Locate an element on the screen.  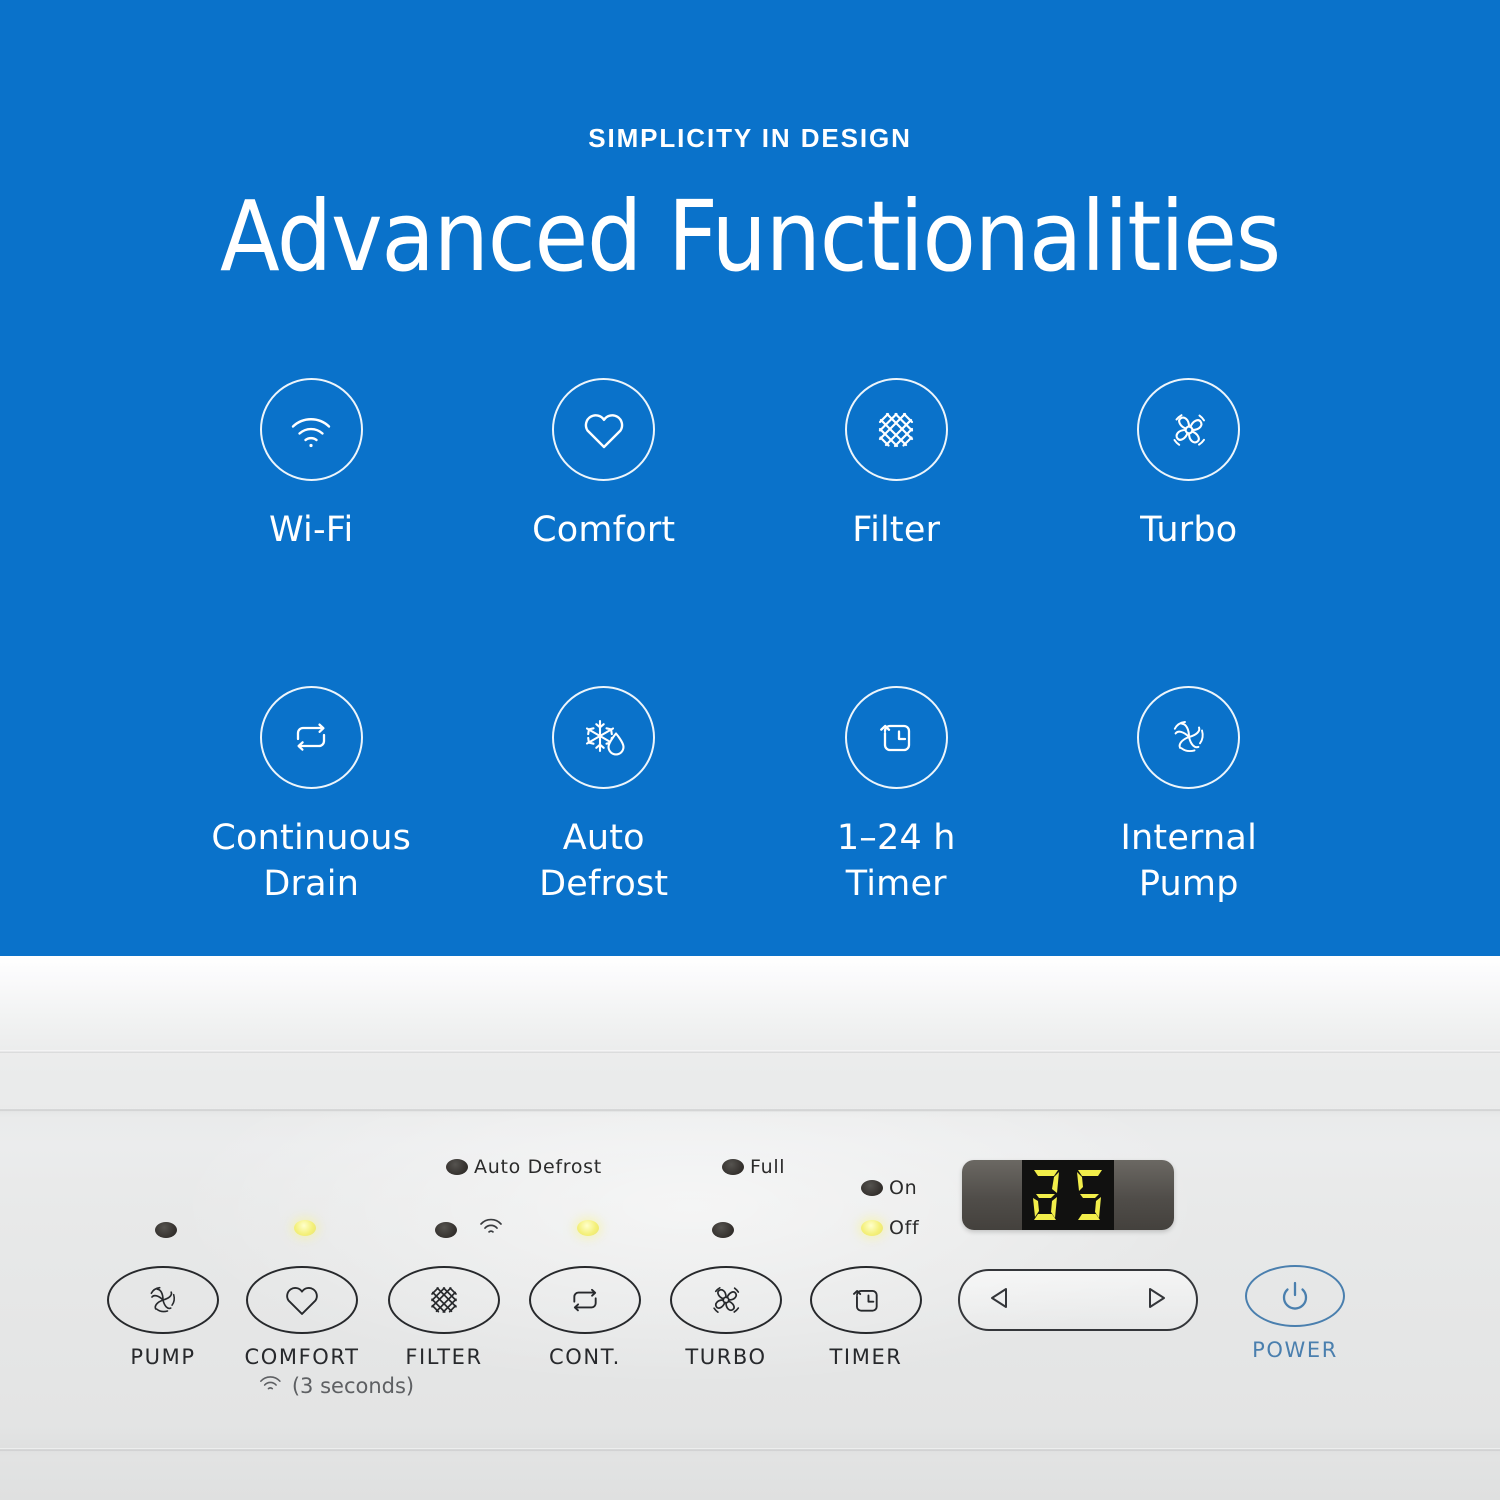
display-window is located at coordinates (1068, 1195).